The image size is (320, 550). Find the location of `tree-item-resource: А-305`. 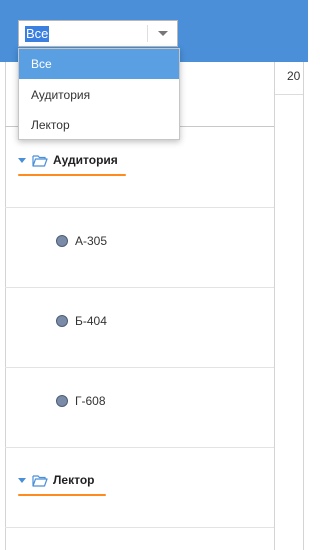

tree-item-resource: А-305 is located at coordinates (81, 241).